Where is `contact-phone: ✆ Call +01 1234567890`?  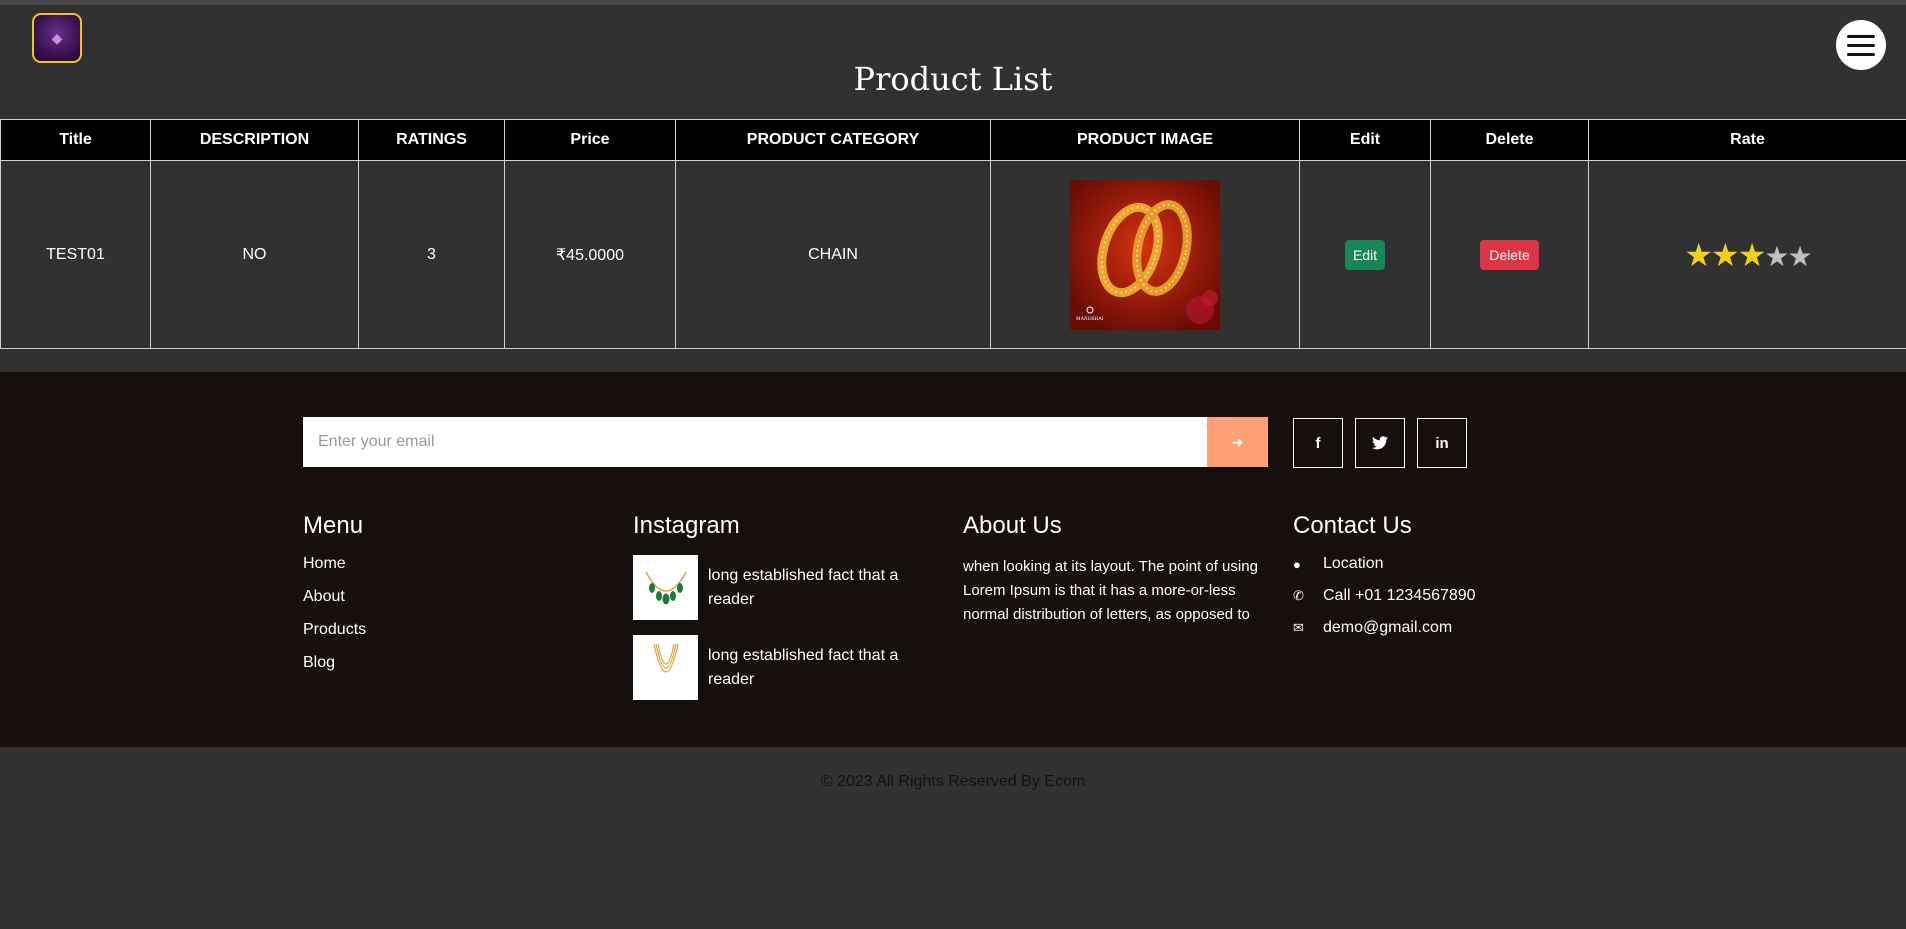
contact-phone: ✆ Call +01 1234567890 is located at coordinates (1384, 596).